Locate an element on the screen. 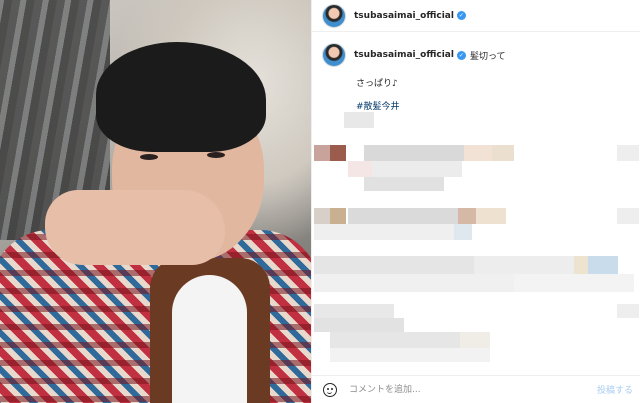 The image size is (640, 403). post-caption: tsubasaimai_official ✓ 髪切って さっぱり♪ #散髪今井 is located at coordinates (476, 77).